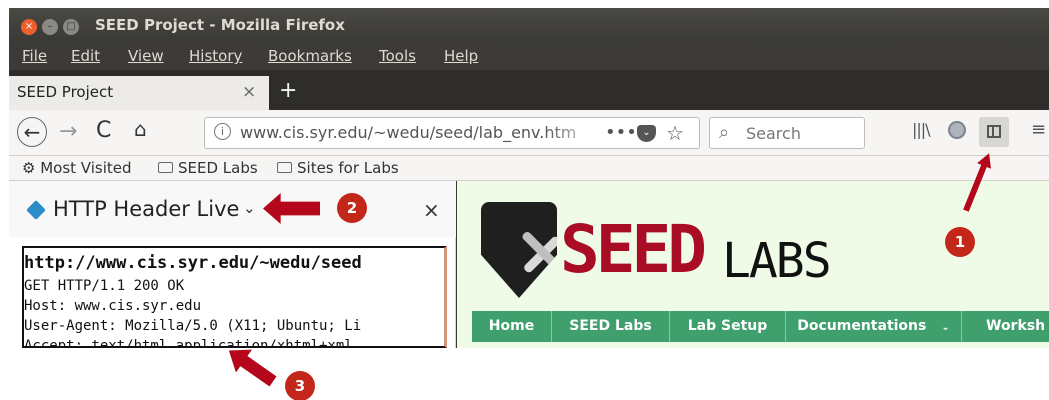 This screenshot has height=400, width=1049. Describe the element at coordinates (862, 326) in the screenshot. I see `documentations-label: Documentations` at that location.